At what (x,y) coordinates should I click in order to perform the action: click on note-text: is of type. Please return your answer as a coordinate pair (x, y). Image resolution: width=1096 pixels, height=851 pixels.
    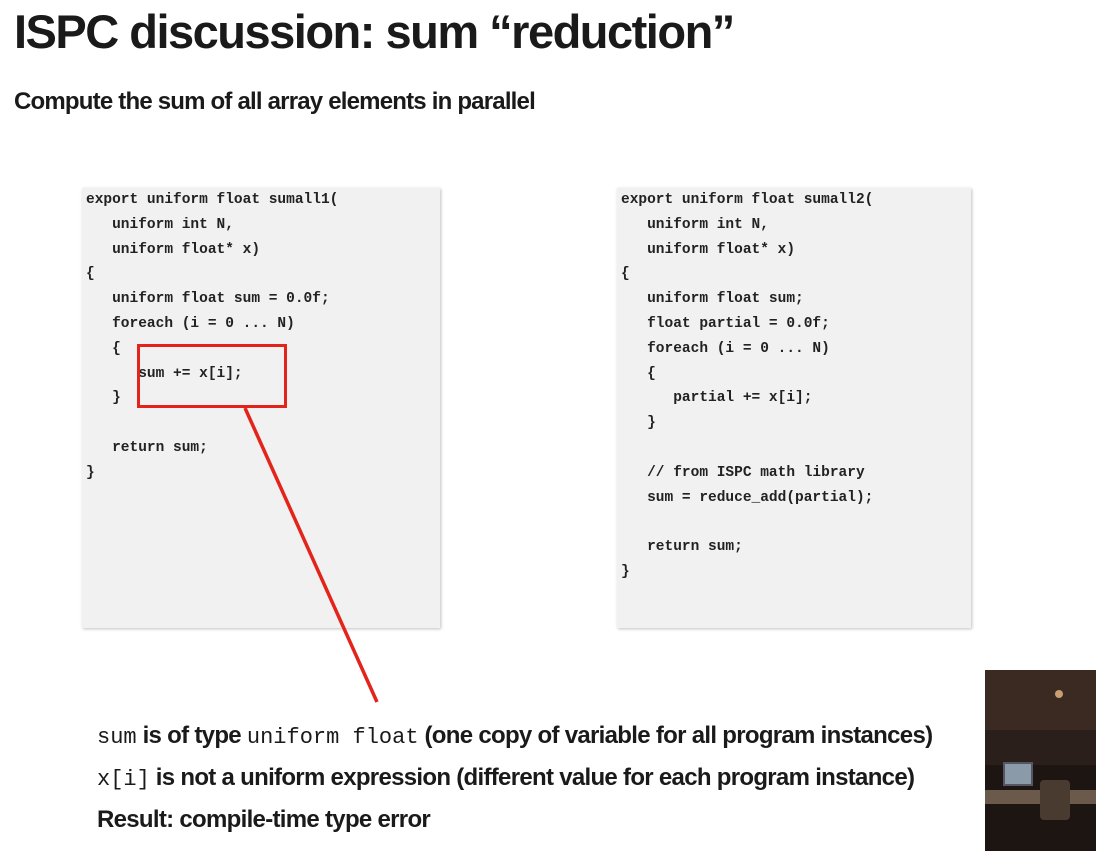
    Looking at the image, I should click on (191, 735).